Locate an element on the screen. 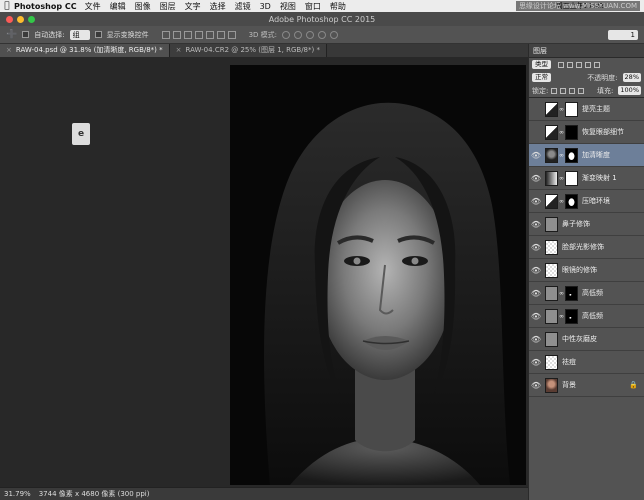  minimize-window-button is located at coordinates (20, 19).